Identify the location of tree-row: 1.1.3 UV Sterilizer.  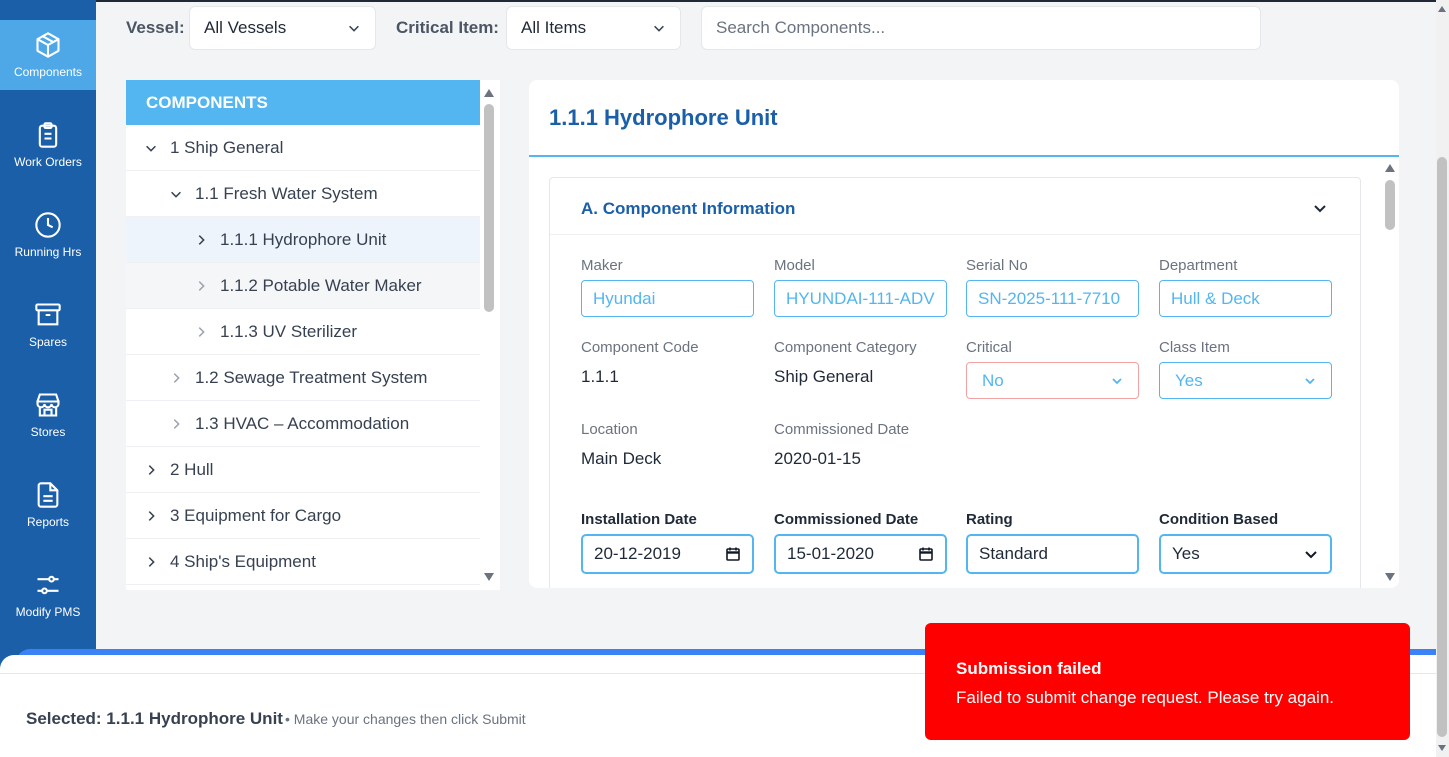
(303, 332).